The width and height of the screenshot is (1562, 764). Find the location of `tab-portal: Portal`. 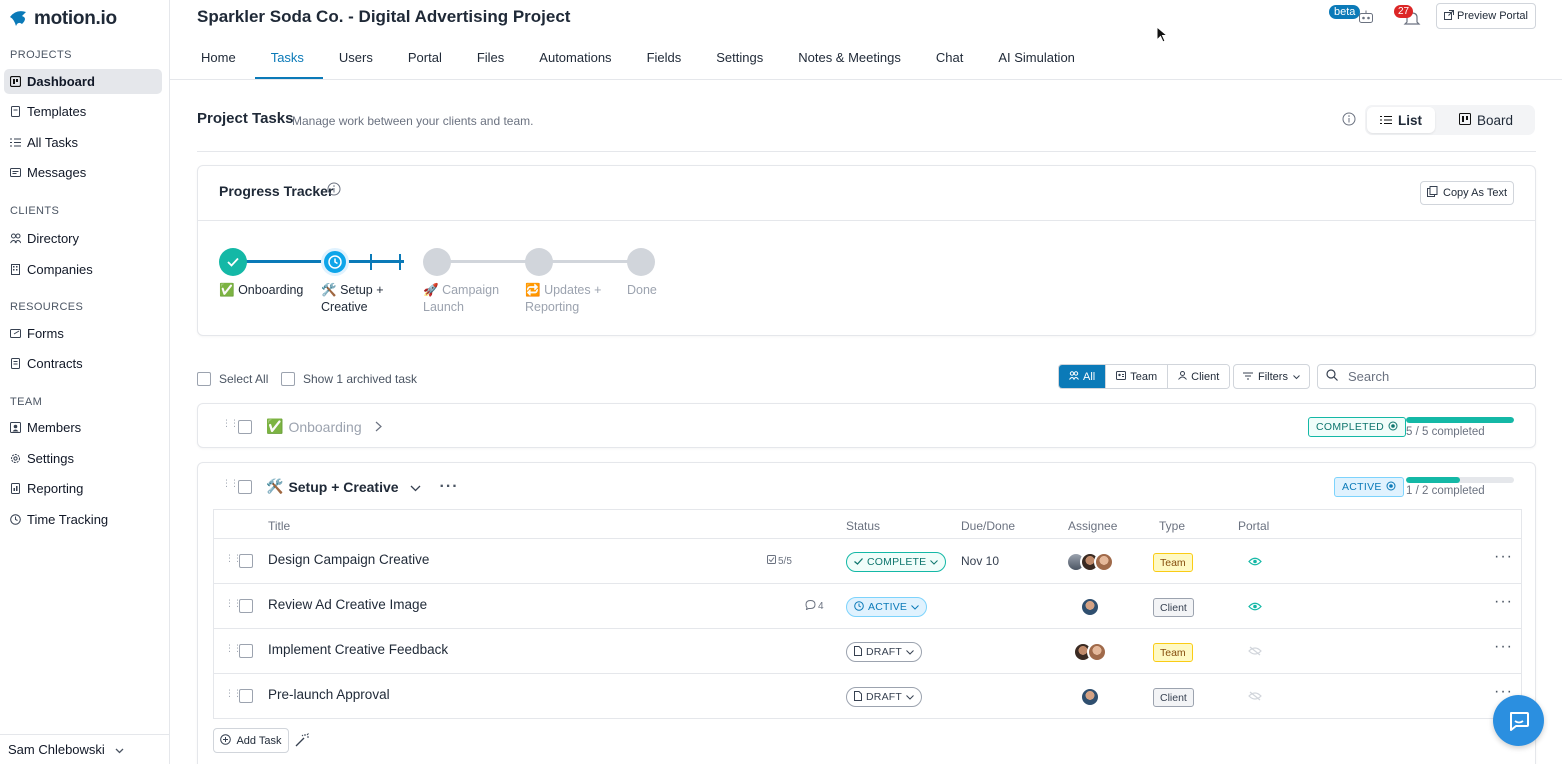

tab-portal: Portal is located at coordinates (426, 57).